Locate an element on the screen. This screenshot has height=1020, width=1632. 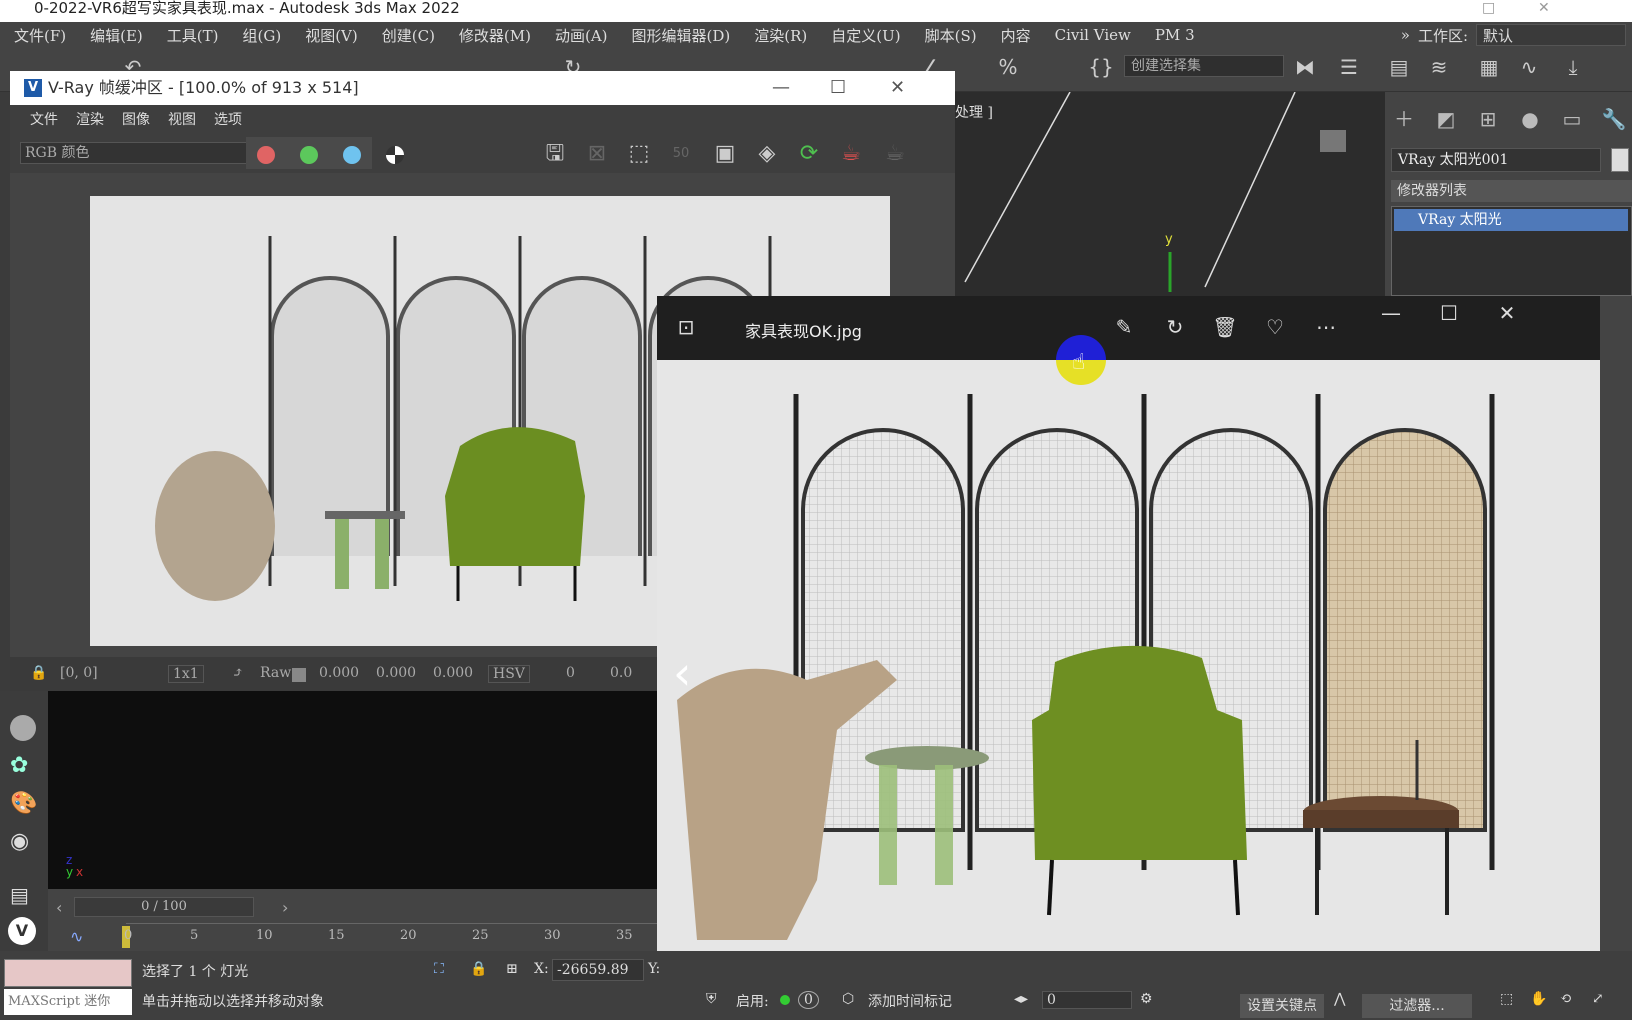
braces-icon: {} is located at coordinates (1101, 67).